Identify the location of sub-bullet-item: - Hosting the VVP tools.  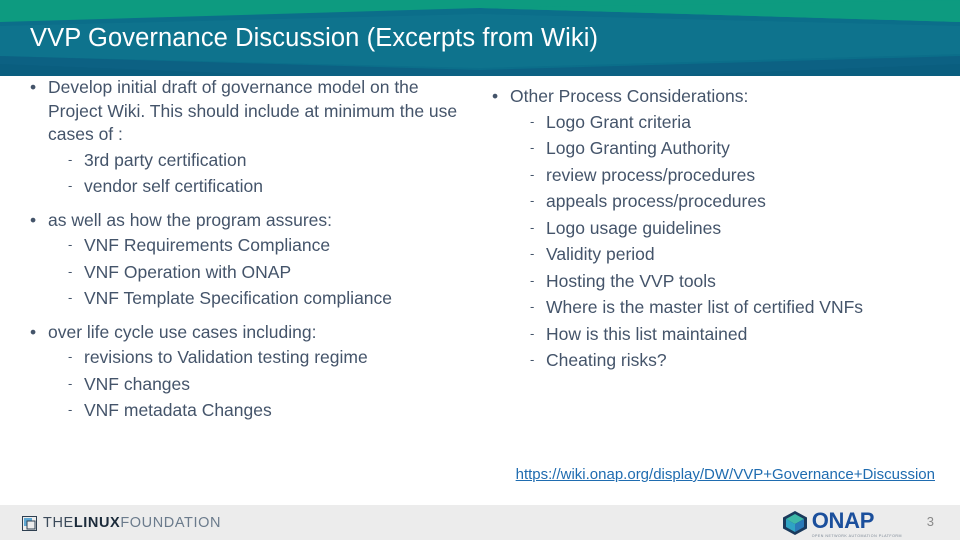
(717, 281).